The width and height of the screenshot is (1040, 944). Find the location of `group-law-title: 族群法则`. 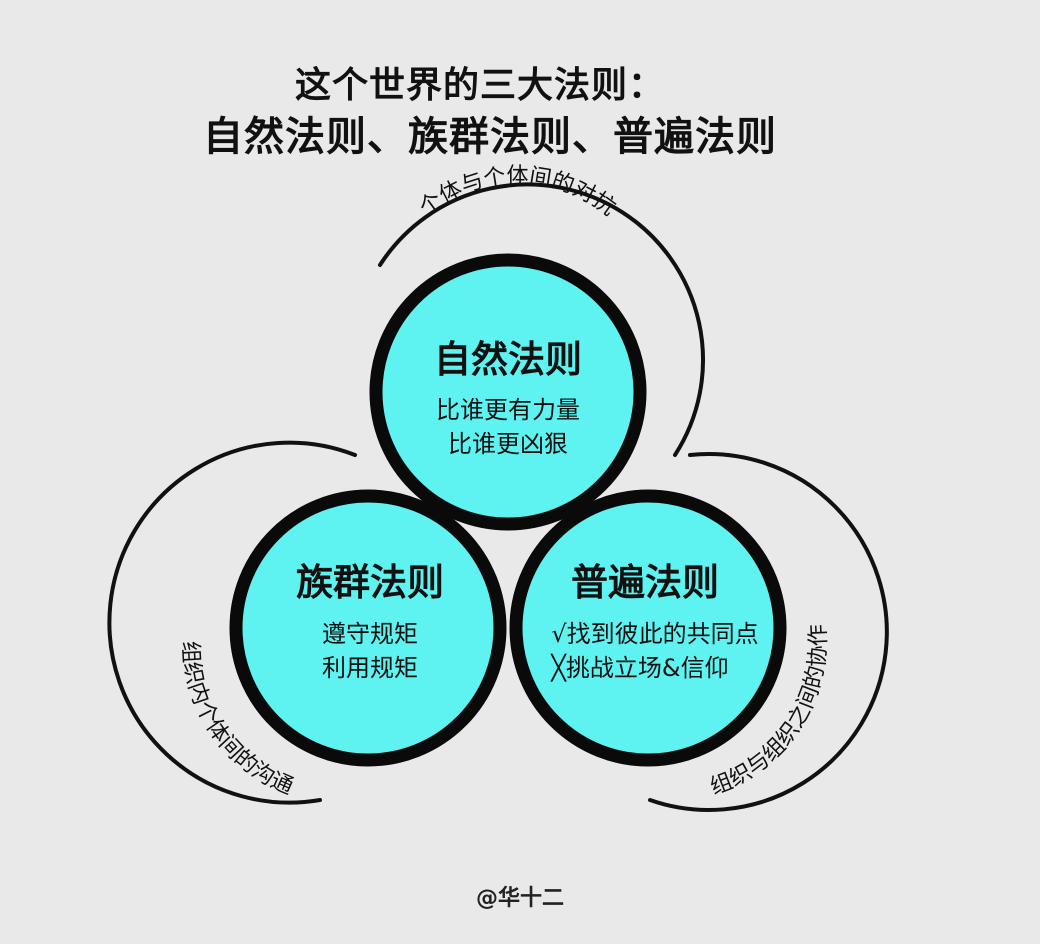

group-law-title: 族群法则 is located at coordinates (370, 582).